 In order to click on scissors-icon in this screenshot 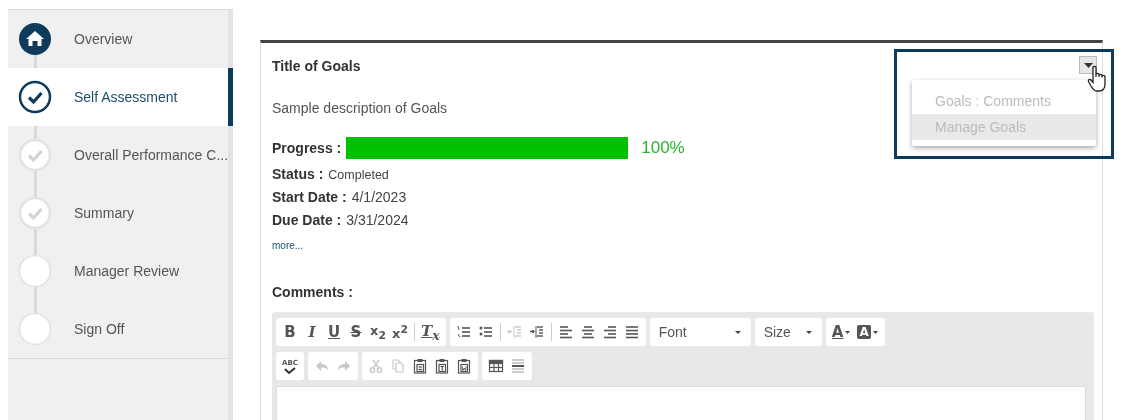, I will do `click(376, 366)`.